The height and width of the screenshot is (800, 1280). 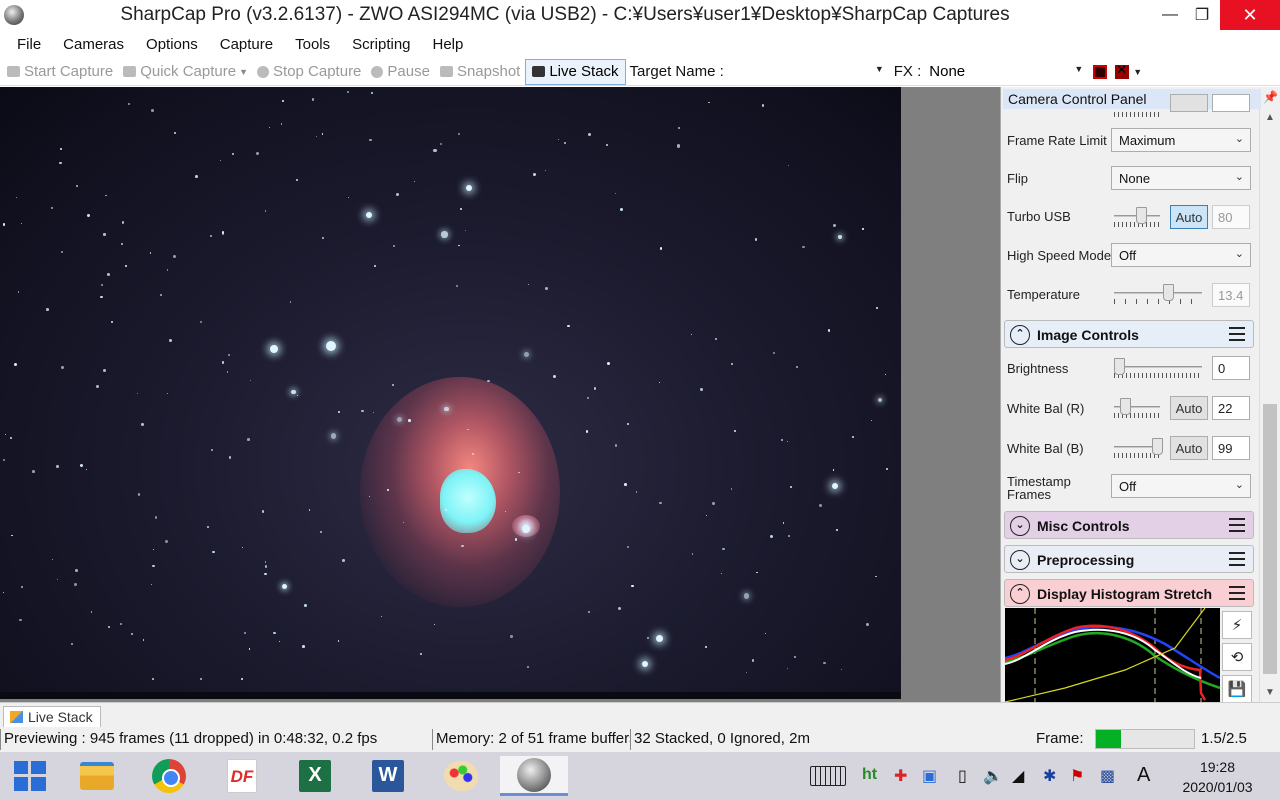 I want to click on taskbar-paint, so click(x=461, y=776).